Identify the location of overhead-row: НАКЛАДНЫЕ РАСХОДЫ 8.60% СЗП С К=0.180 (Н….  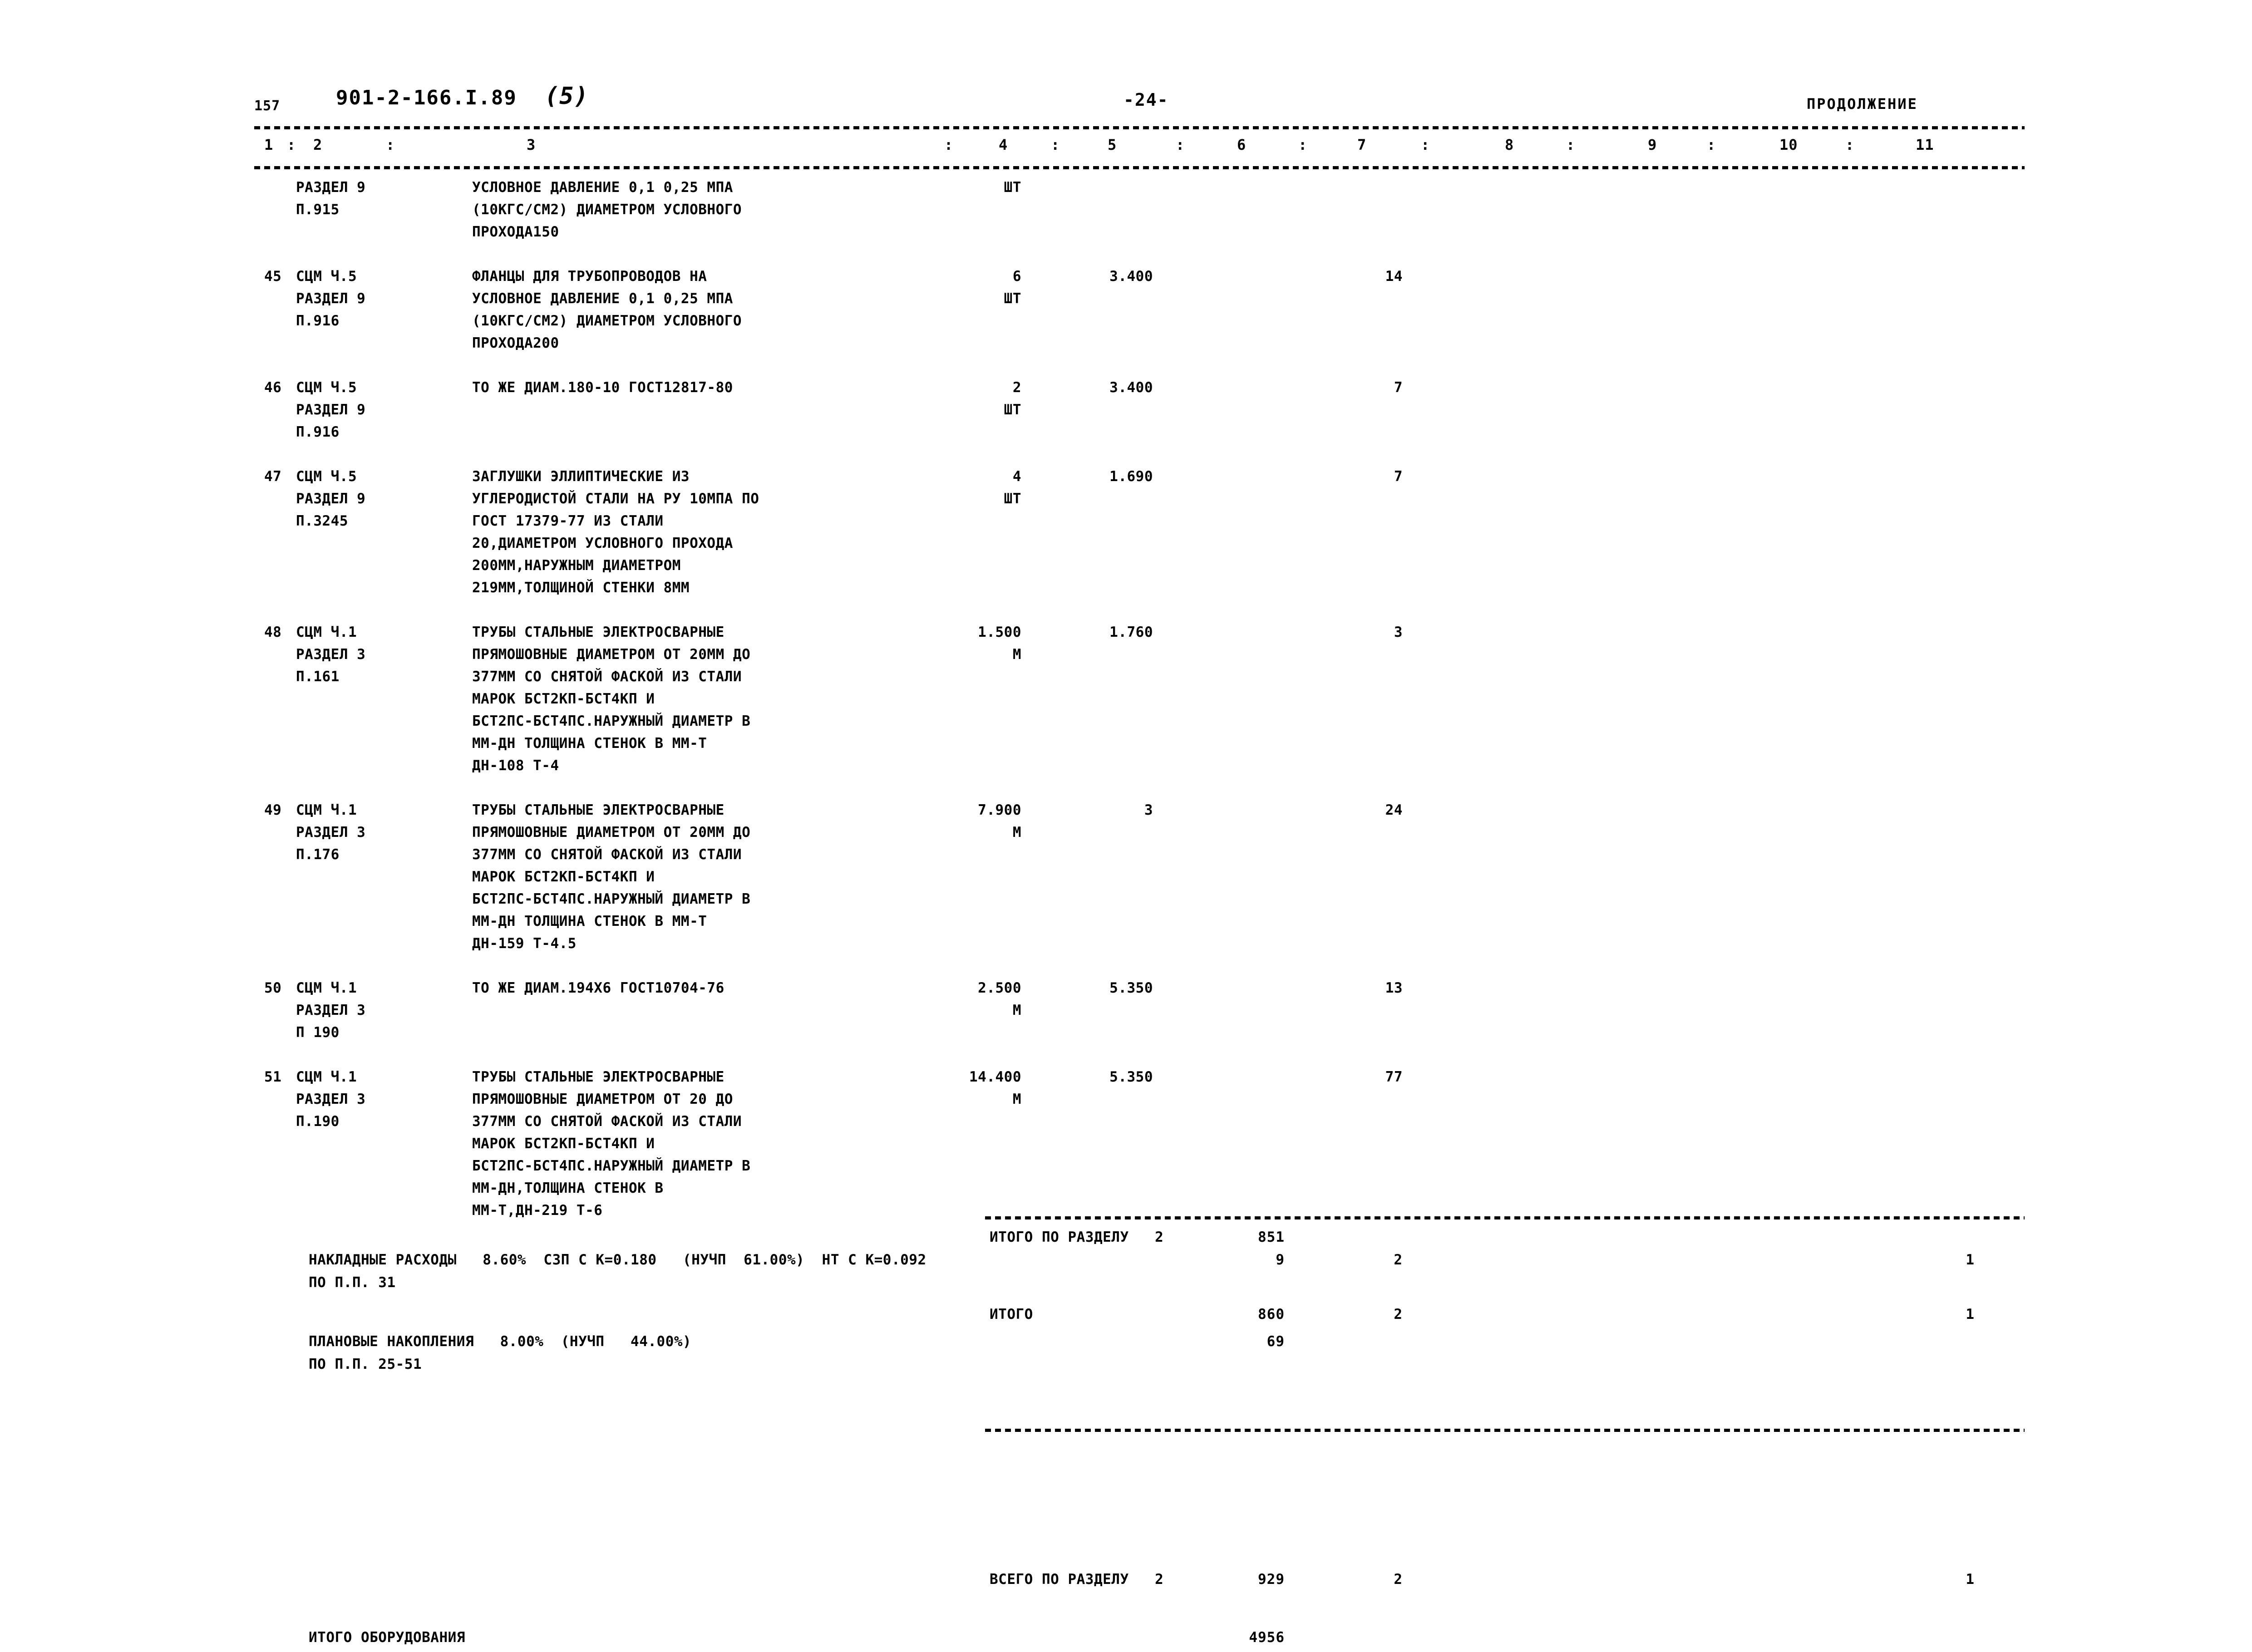
(1139, 1263).